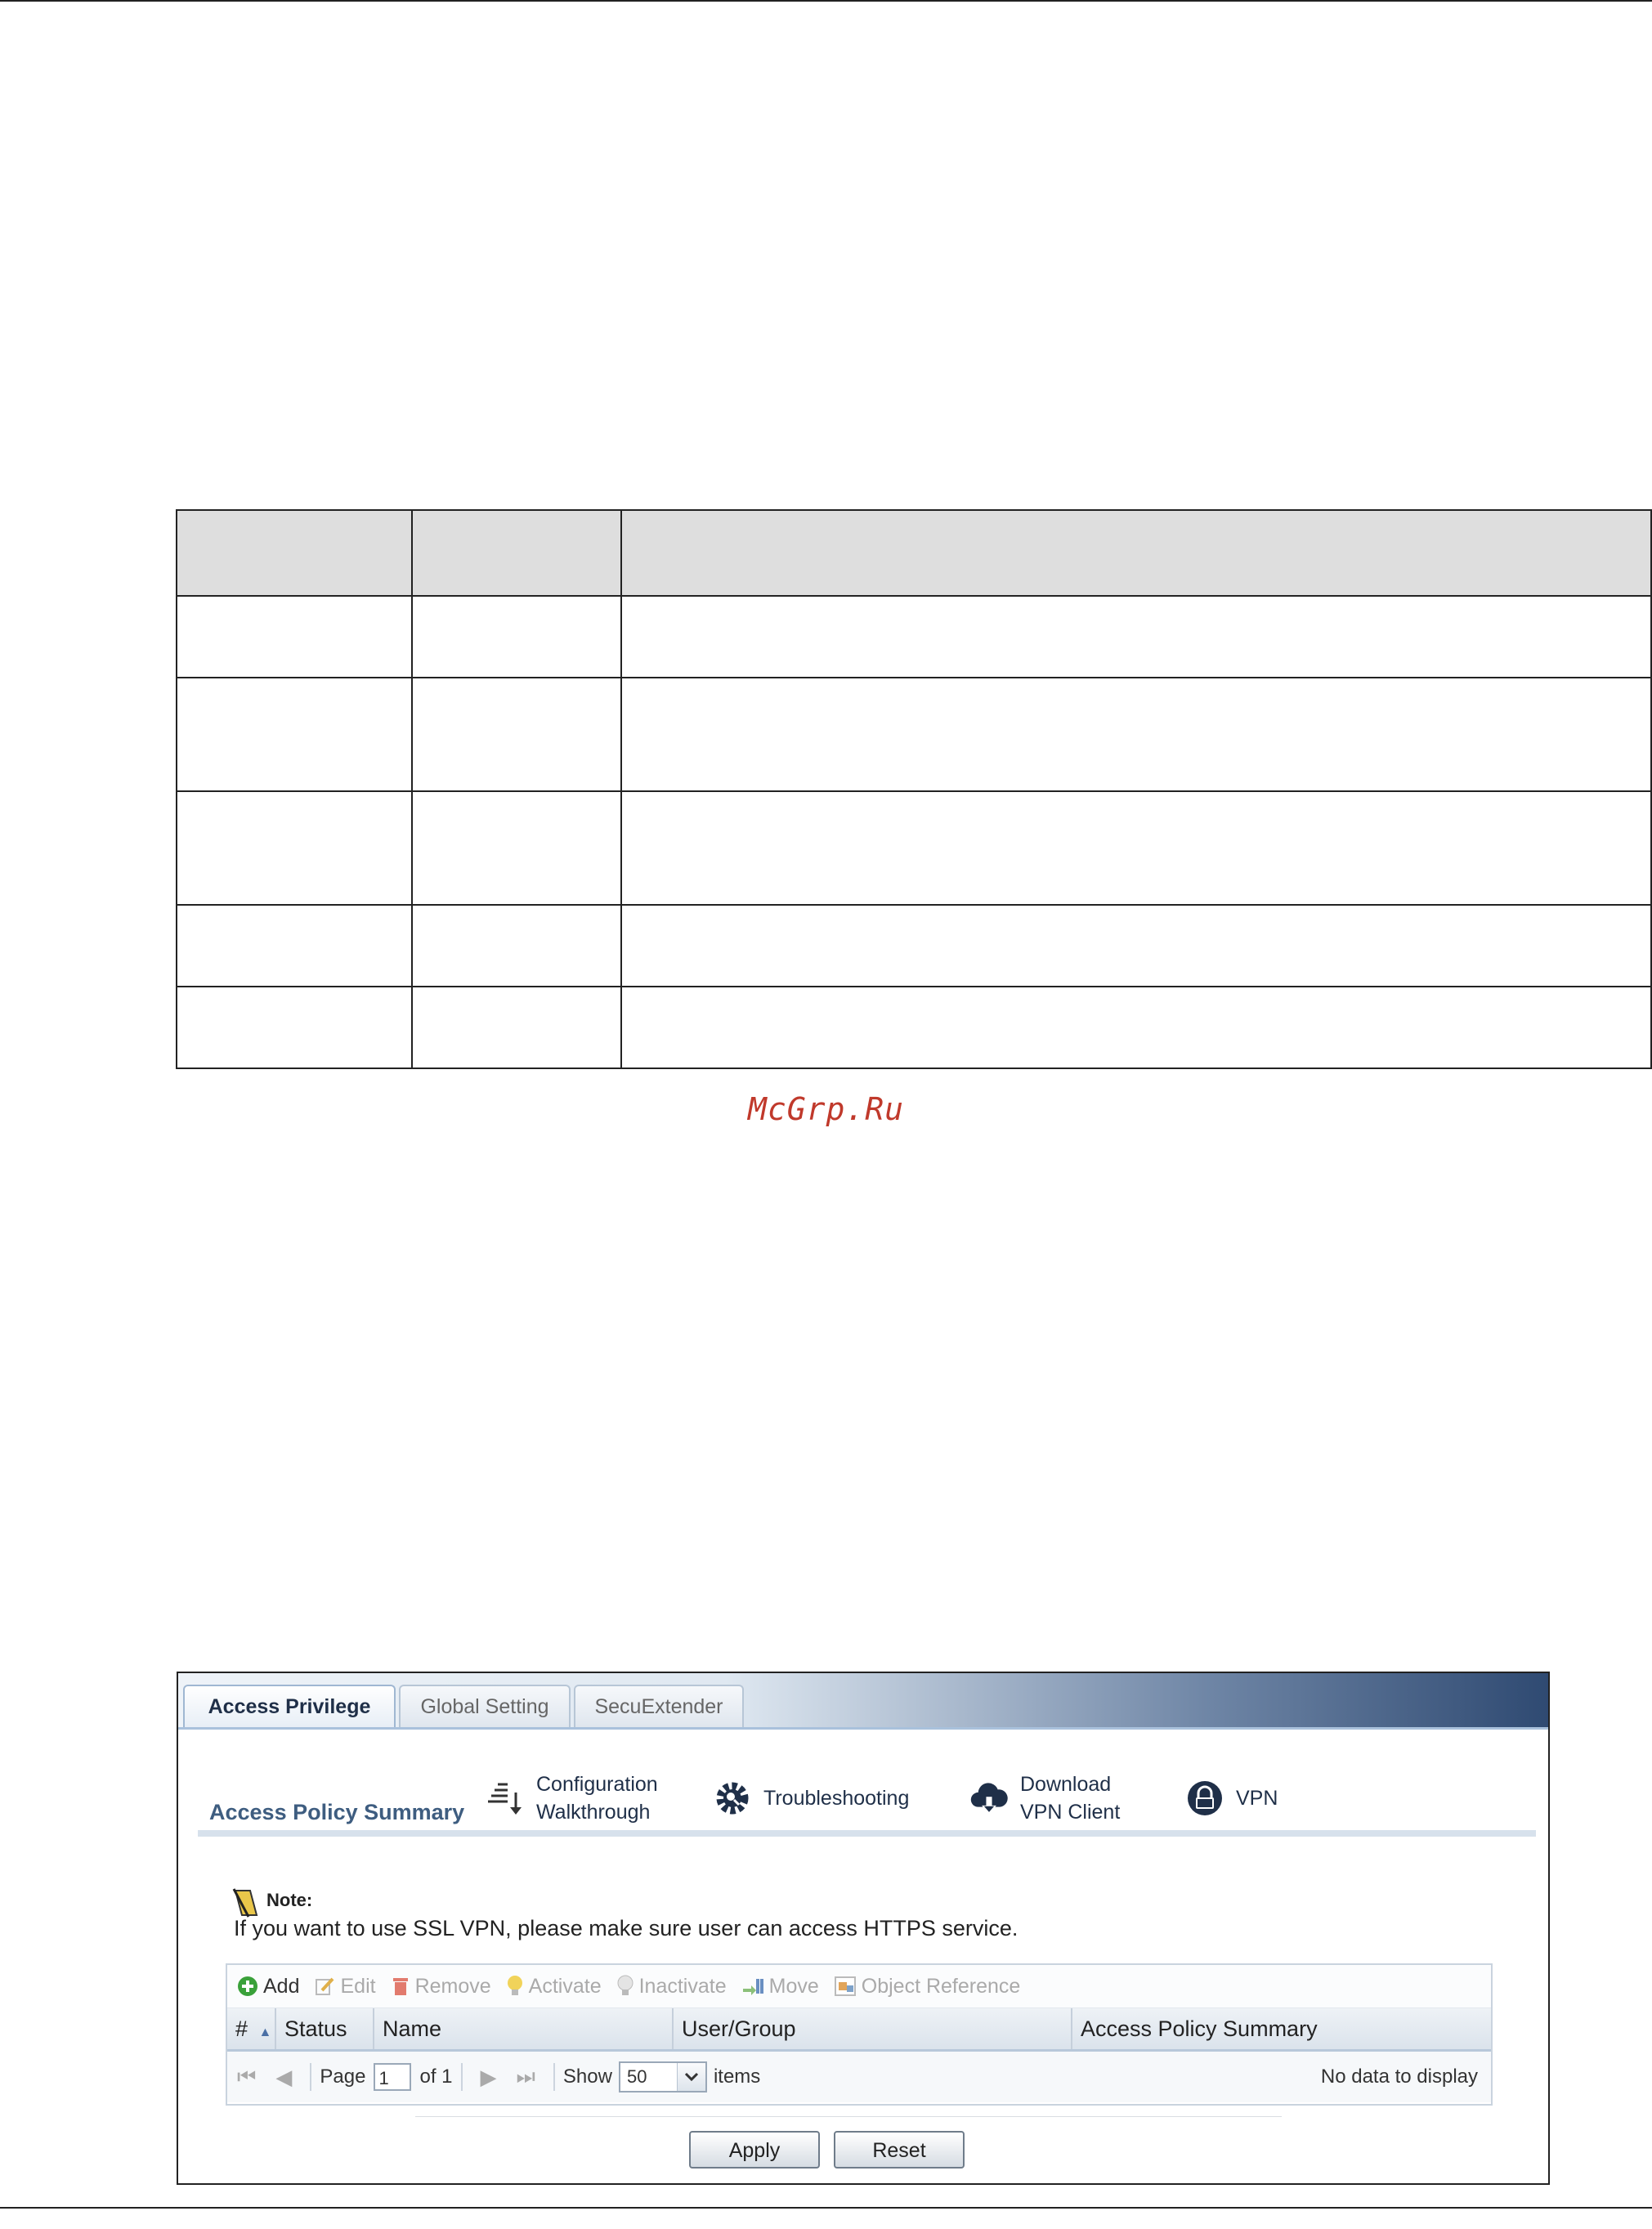  I want to click on add-button: Add, so click(268, 1987).